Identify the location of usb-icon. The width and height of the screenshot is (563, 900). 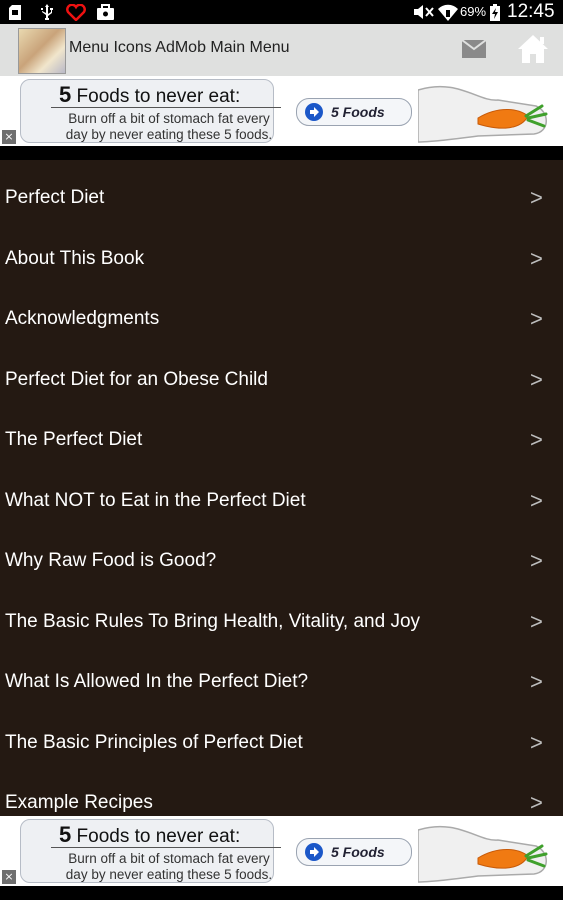
(47, 12).